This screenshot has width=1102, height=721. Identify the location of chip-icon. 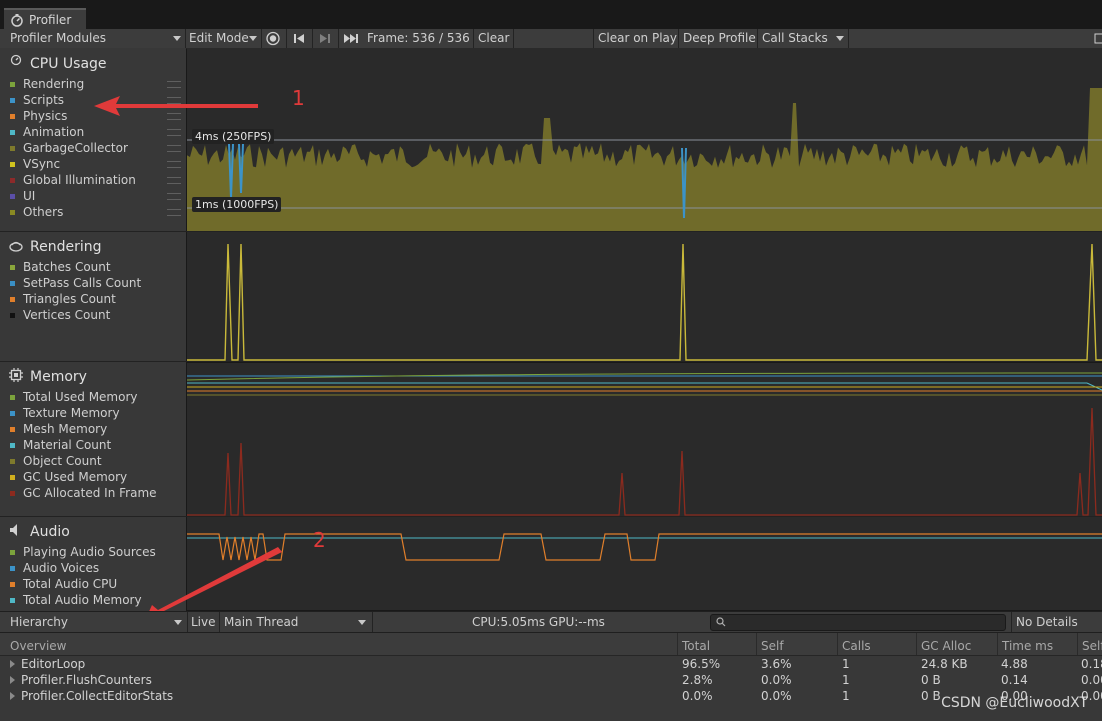
(16, 375).